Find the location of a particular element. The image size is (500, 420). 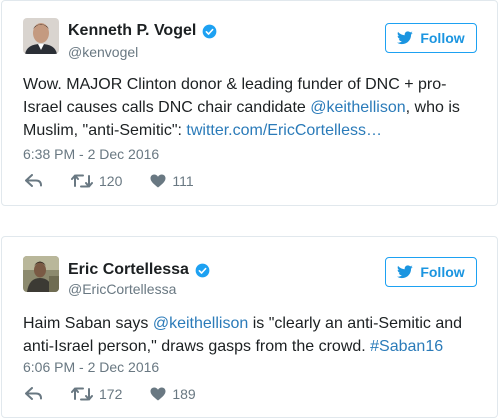

user-handle: @kenvogel is located at coordinates (103, 52).